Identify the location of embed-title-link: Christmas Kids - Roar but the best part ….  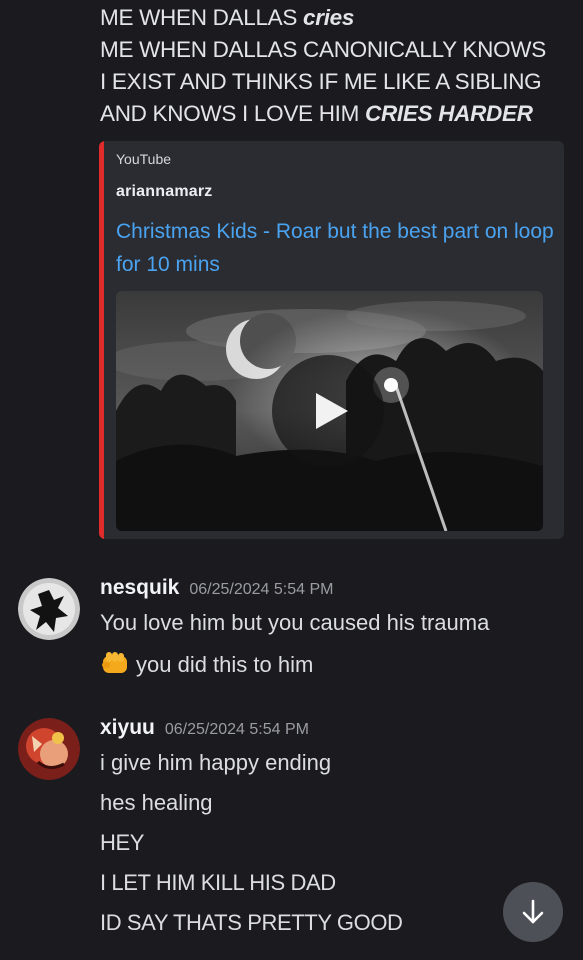
(336, 248).